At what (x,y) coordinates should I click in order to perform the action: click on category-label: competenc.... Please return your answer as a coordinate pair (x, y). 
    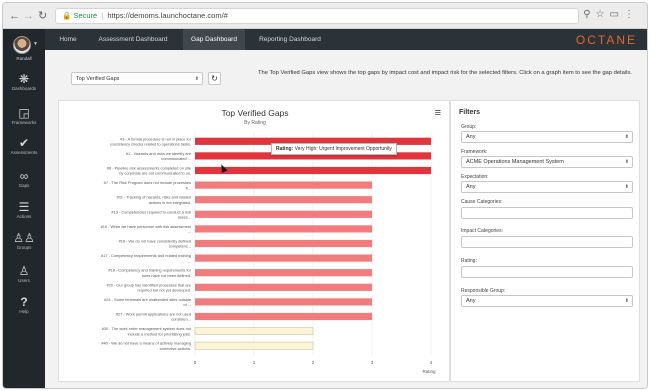
    Looking at the image, I should click on (180, 246).